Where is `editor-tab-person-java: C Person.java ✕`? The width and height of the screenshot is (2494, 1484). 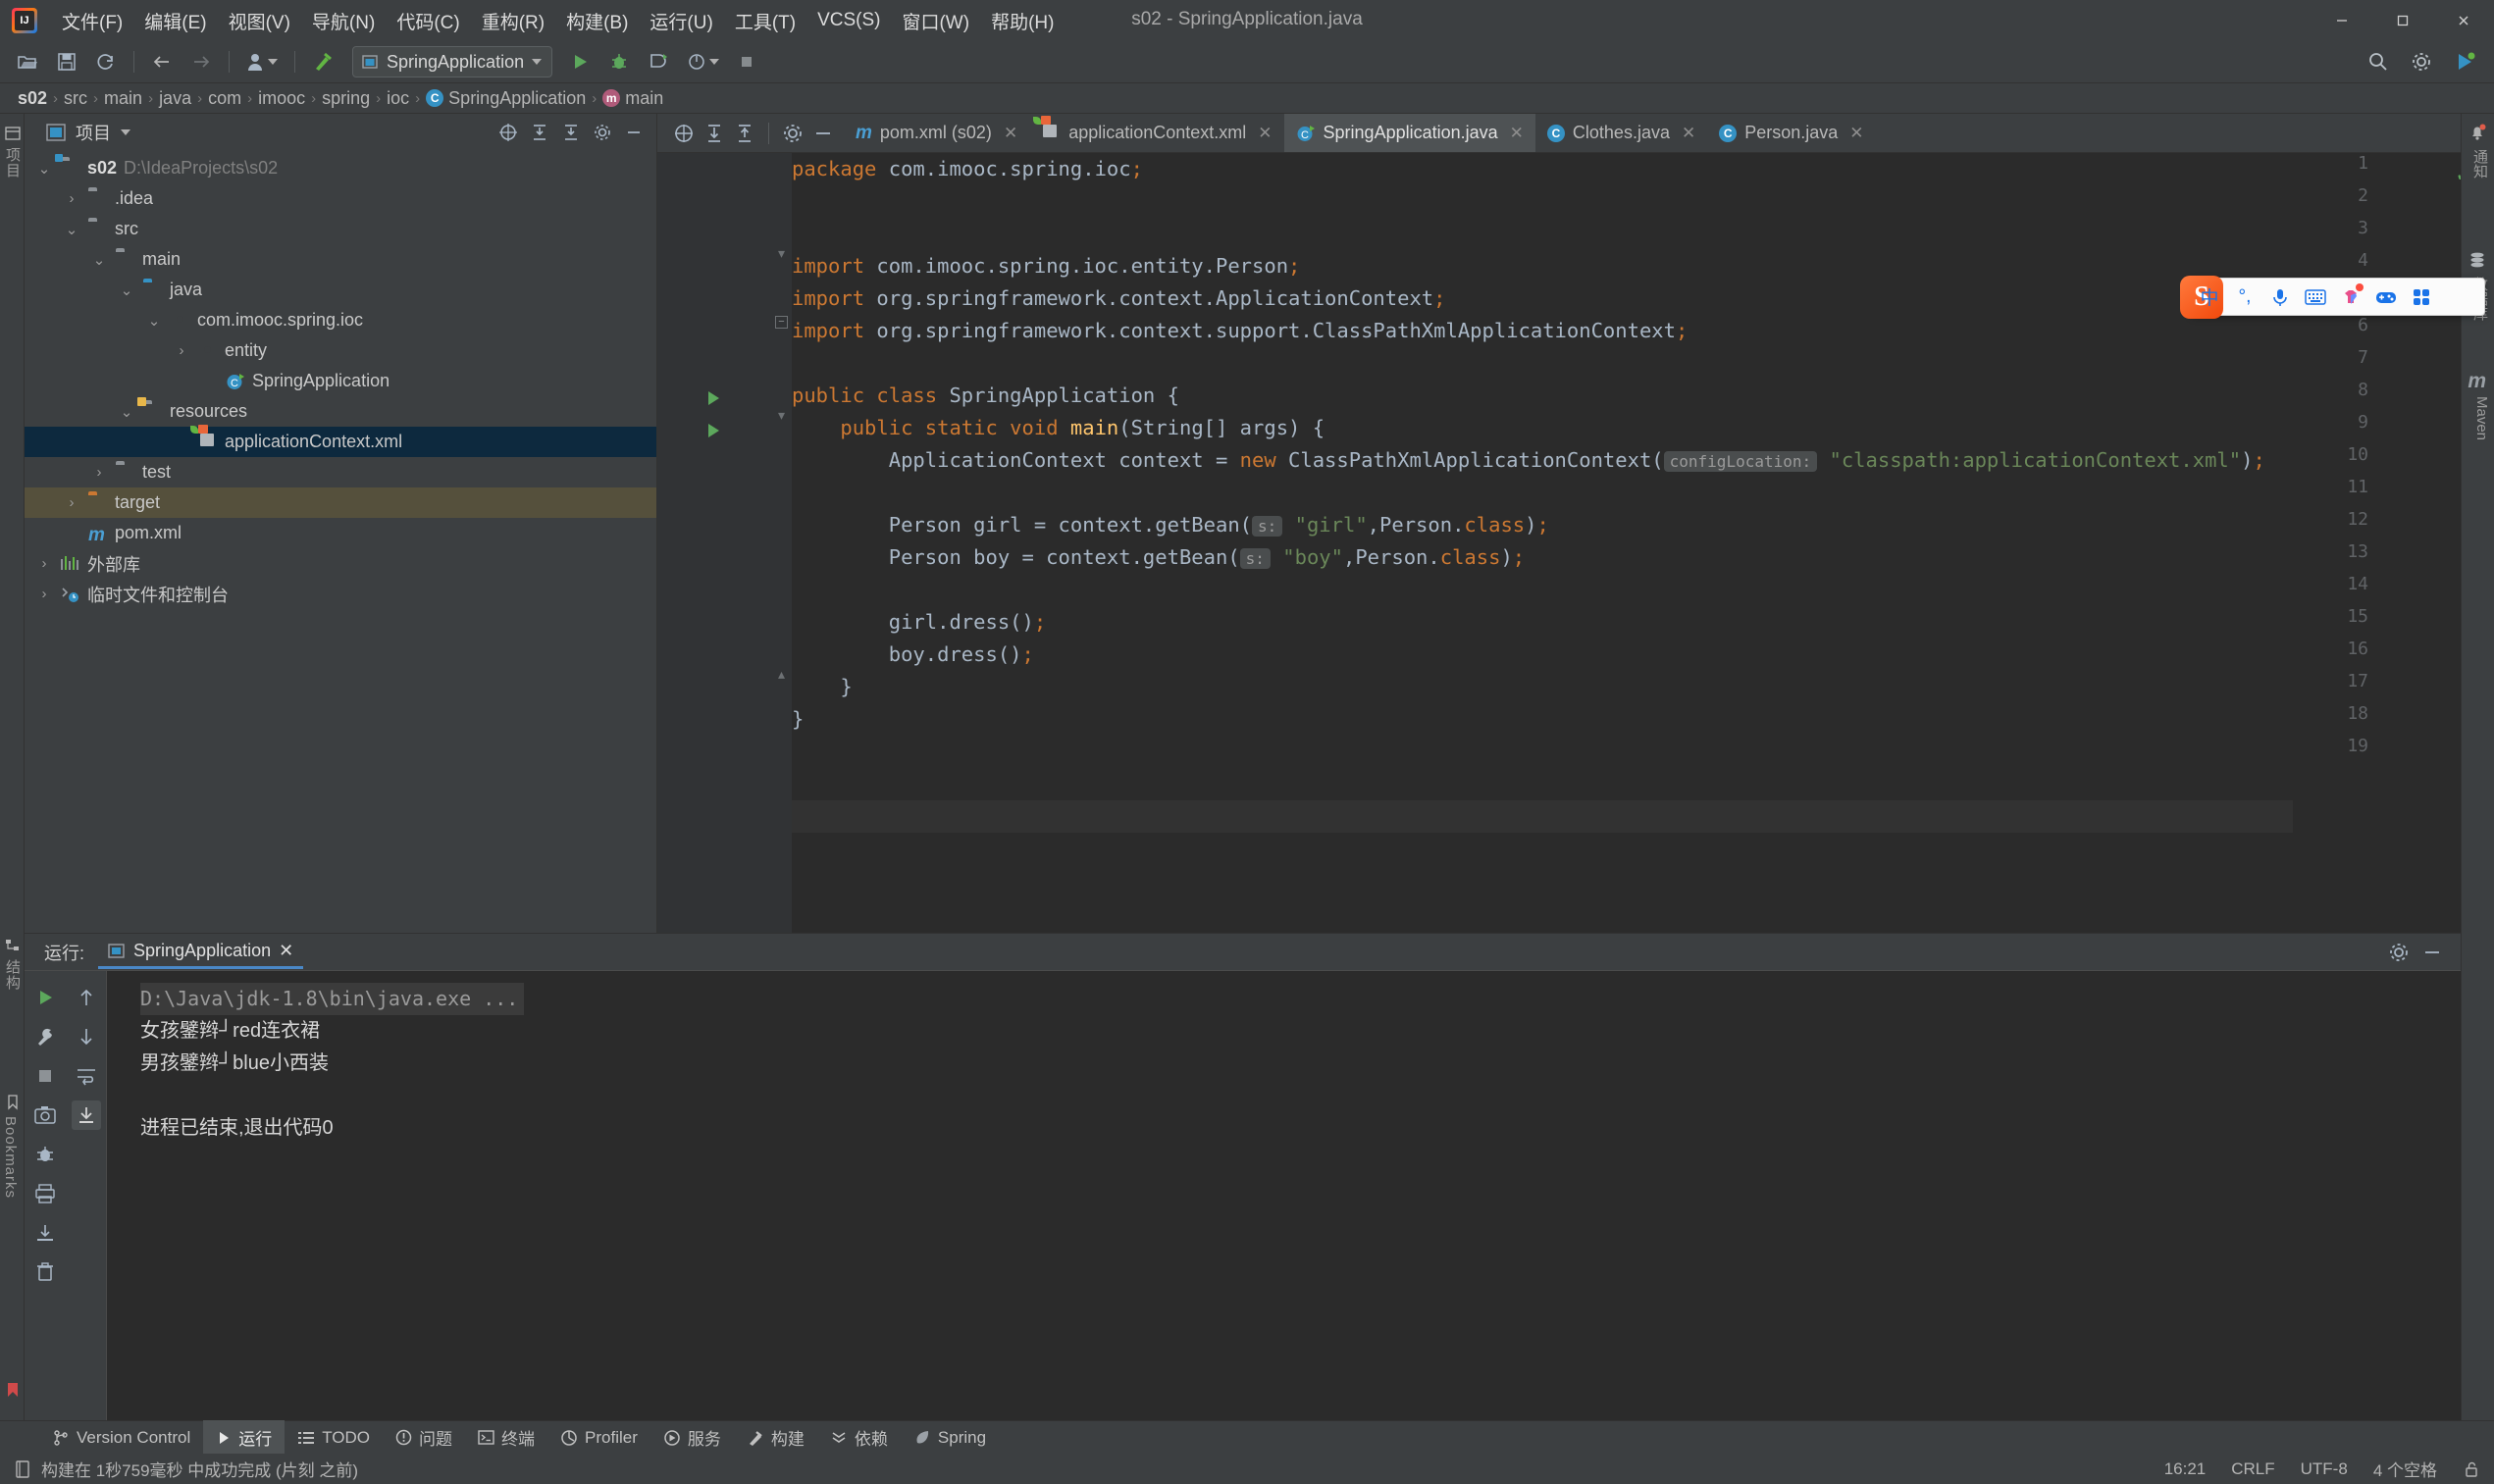
editor-tab-person-java: C Person.java ✕ is located at coordinates (1791, 133).